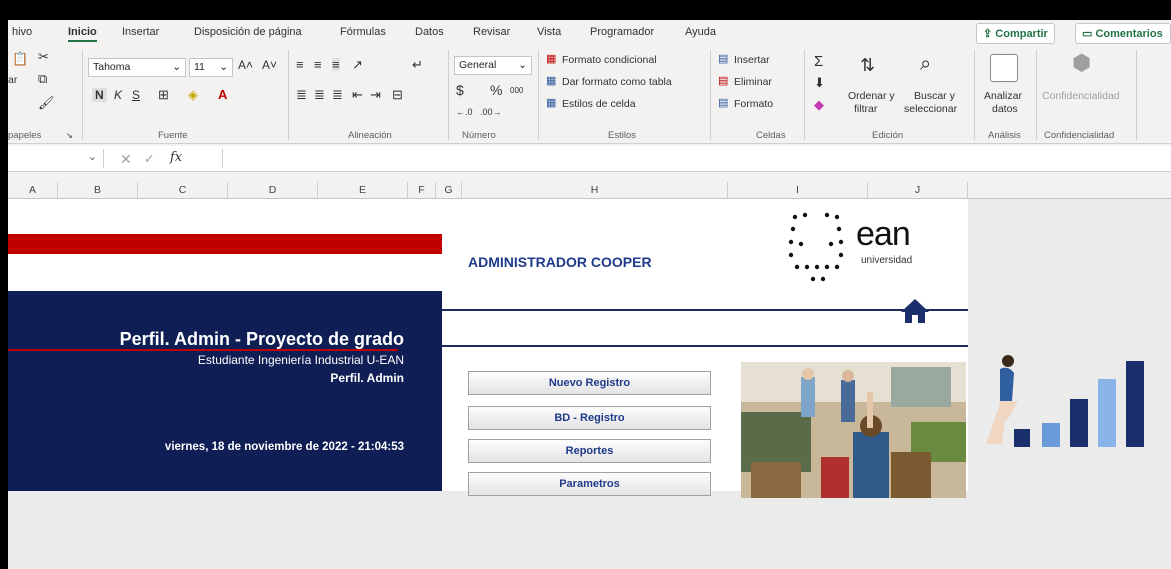 The width and height of the screenshot is (1171, 569). What do you see at coordinates (819, 82) in the screenshot?
I see `fill-icon: ⬇` at bounding box center [819, 82].